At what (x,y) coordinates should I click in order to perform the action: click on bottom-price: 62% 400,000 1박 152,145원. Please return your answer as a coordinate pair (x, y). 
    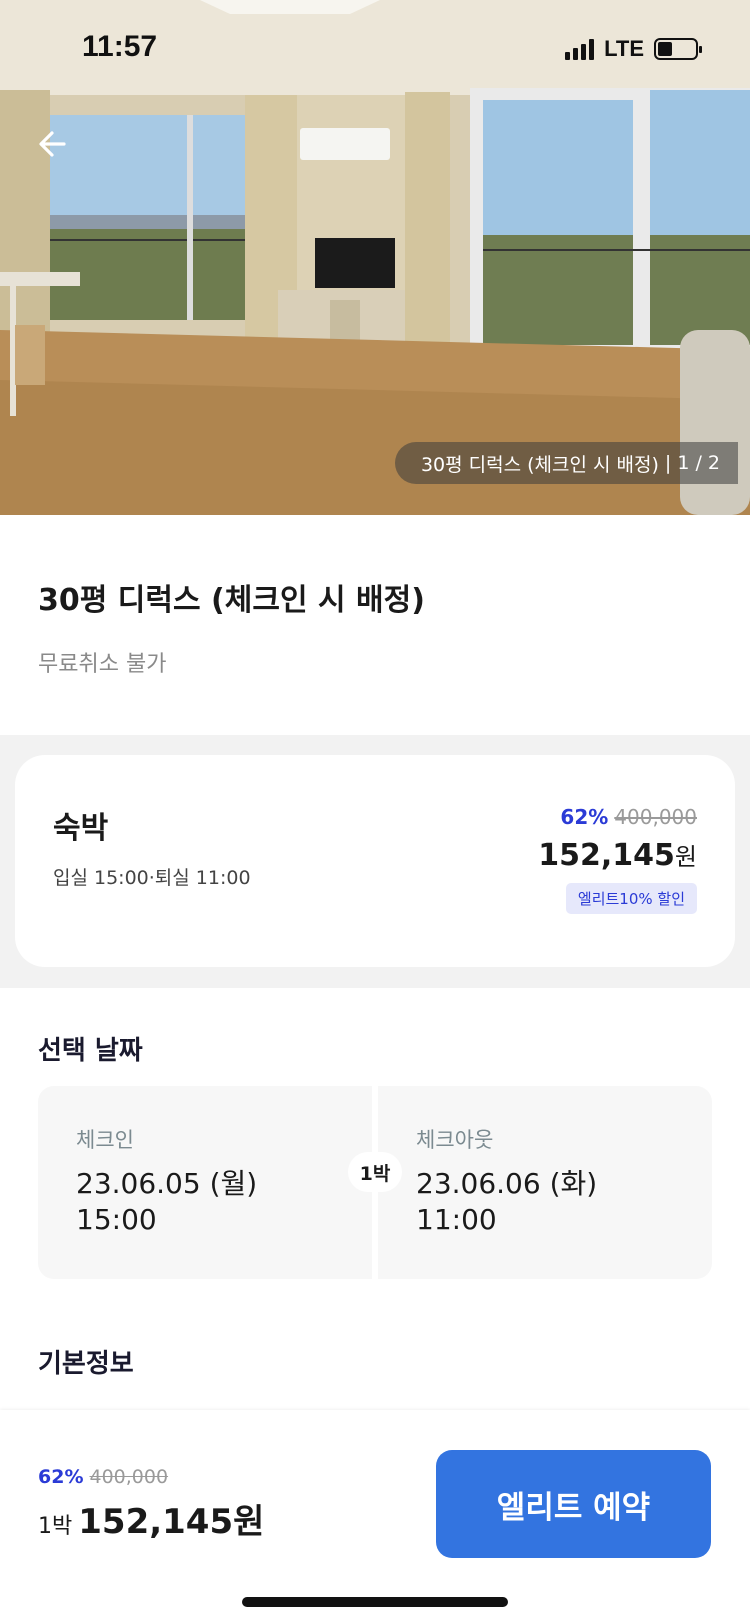
    Looking at the image, I should click on (151, 1504).